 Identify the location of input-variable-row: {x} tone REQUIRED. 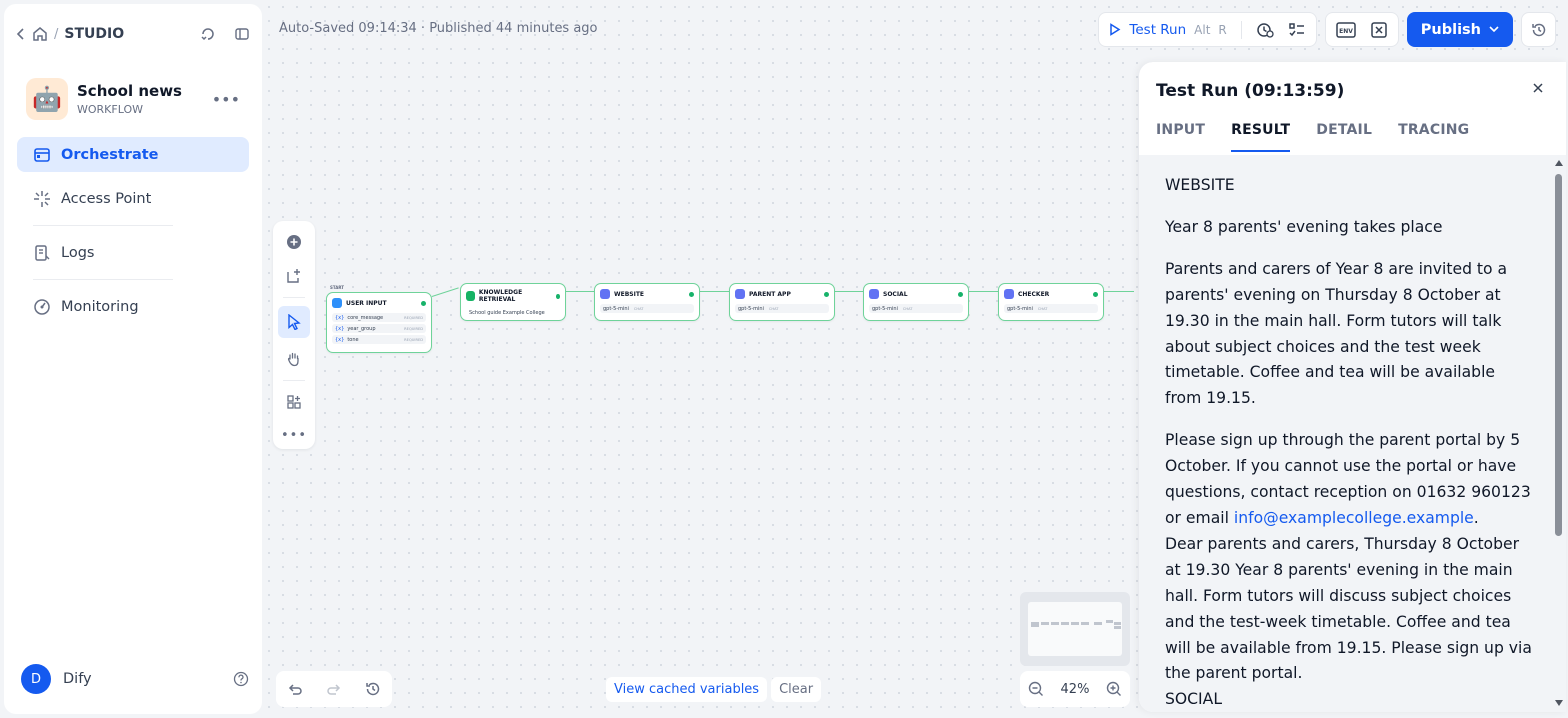
(379, 339).